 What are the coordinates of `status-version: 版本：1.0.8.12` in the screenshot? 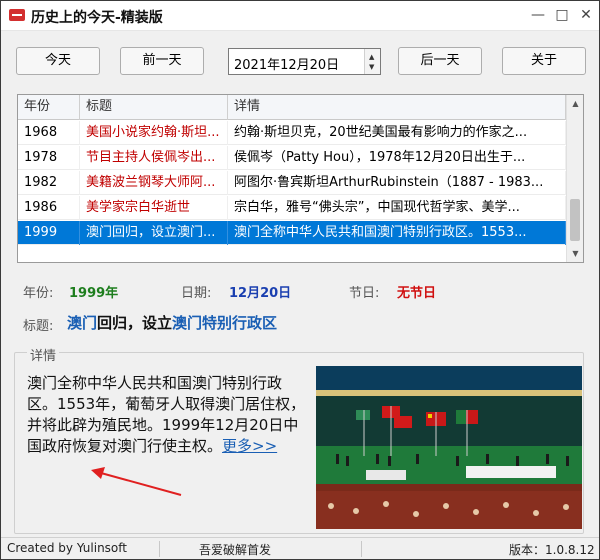 It's located at (552, 550).